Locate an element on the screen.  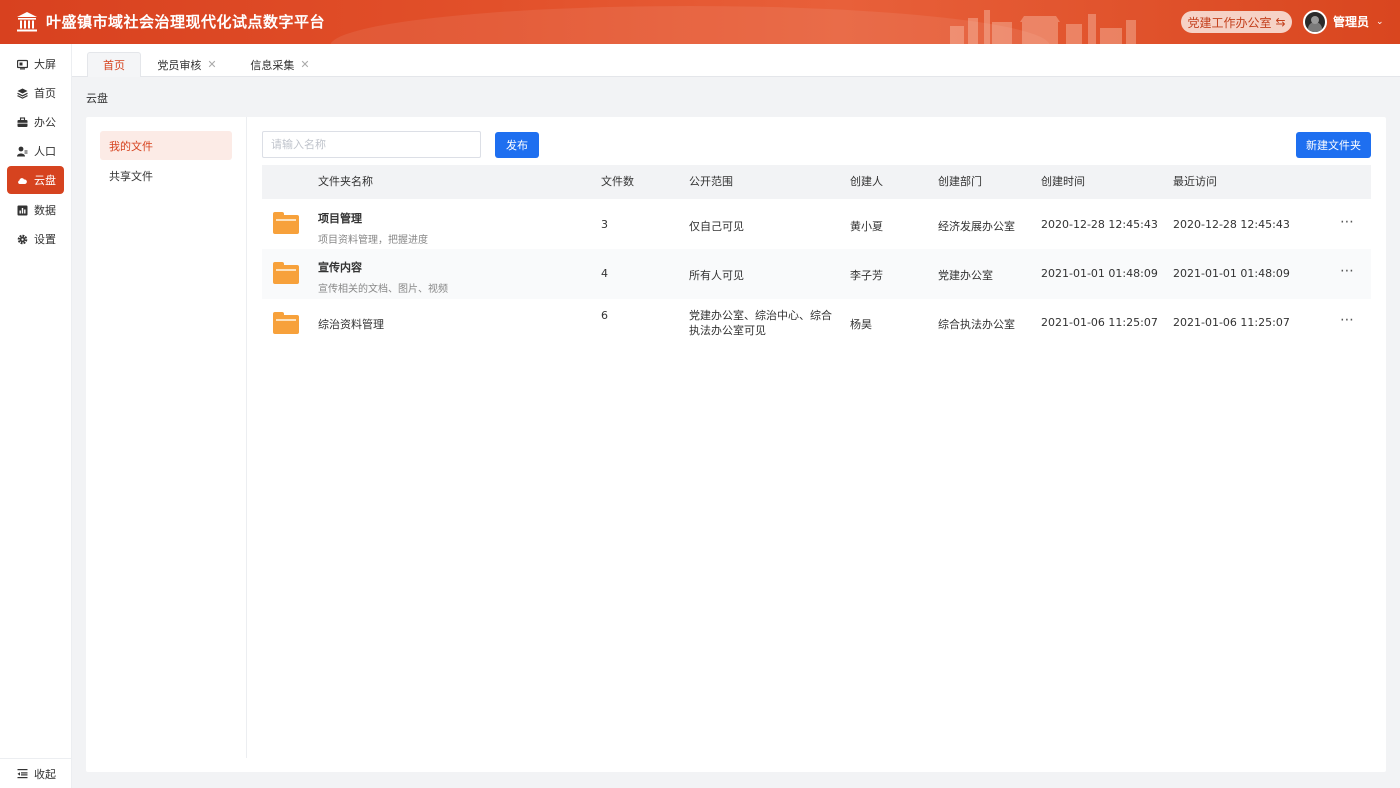
sidebar-item-settings: 设置 is located at coordinates (35, 239).